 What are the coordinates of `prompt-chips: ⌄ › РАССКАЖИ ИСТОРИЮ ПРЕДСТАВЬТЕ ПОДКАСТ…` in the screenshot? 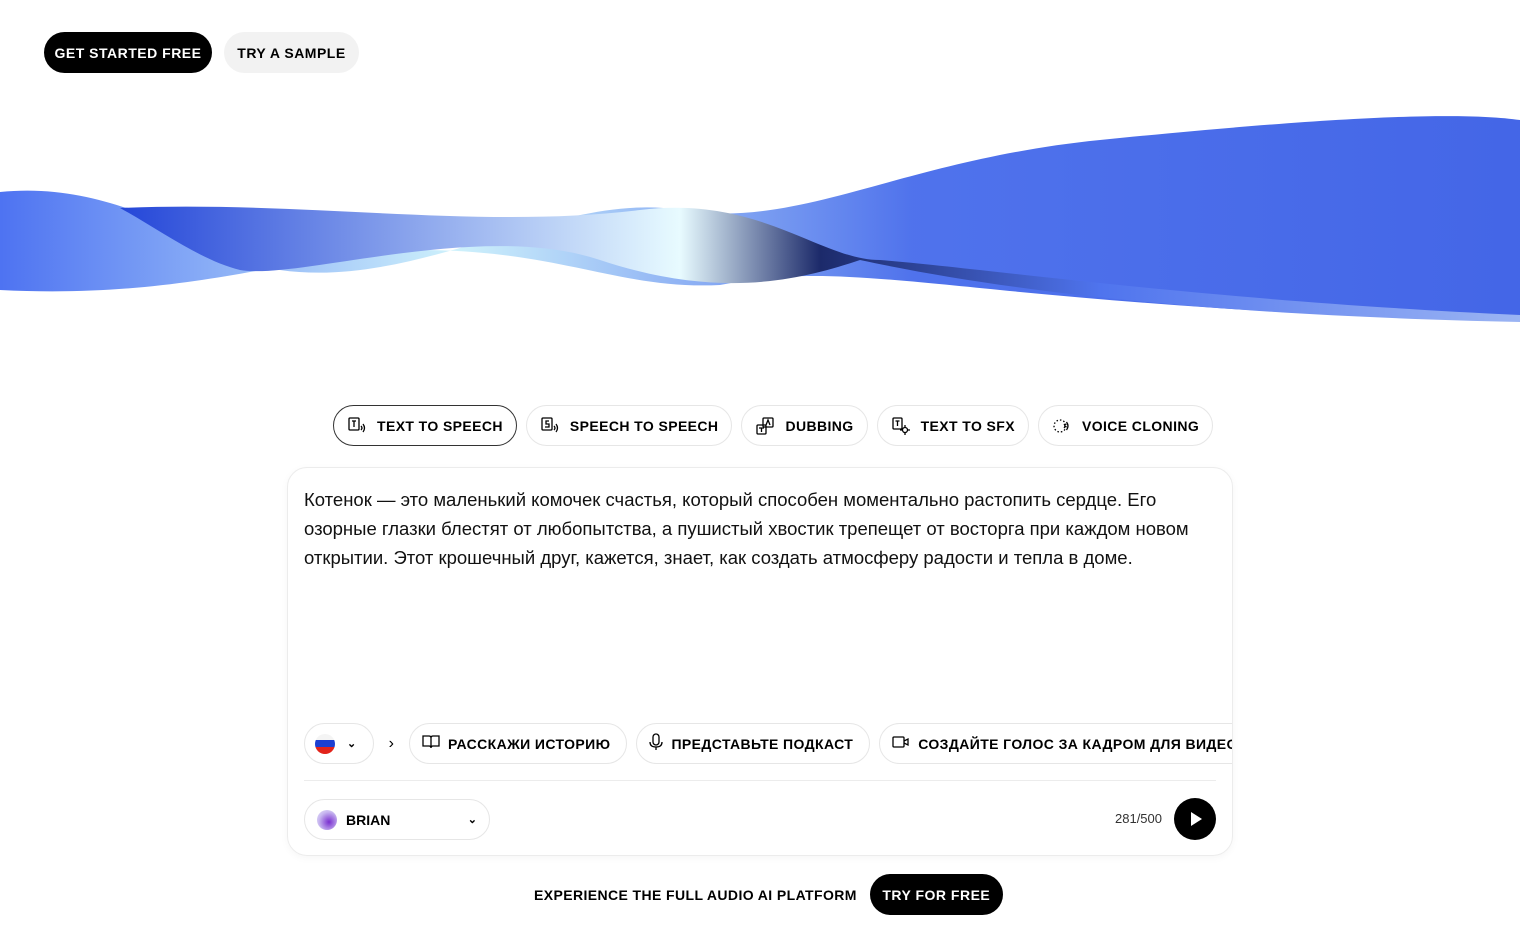 It's located at (768, 743).